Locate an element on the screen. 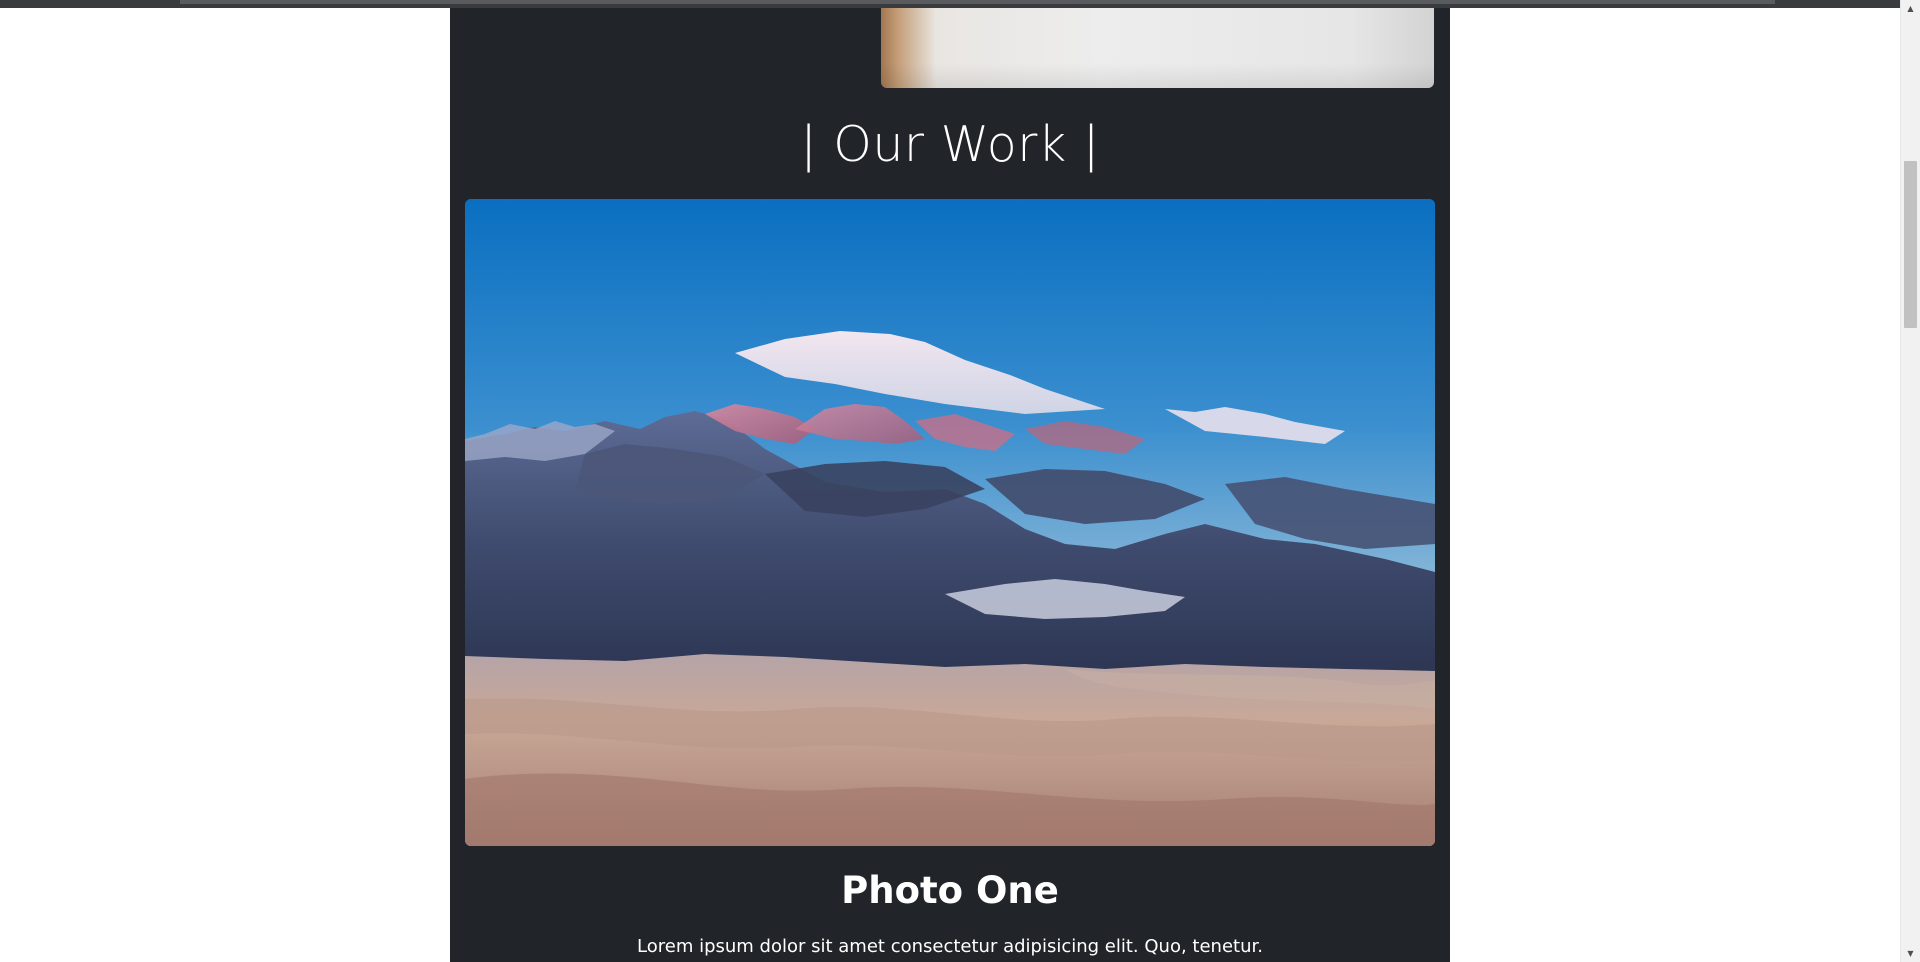 The image size is (1920, 962). vertical-scrollbar: ▲ ▼ is located at coordinates (1910, 481).